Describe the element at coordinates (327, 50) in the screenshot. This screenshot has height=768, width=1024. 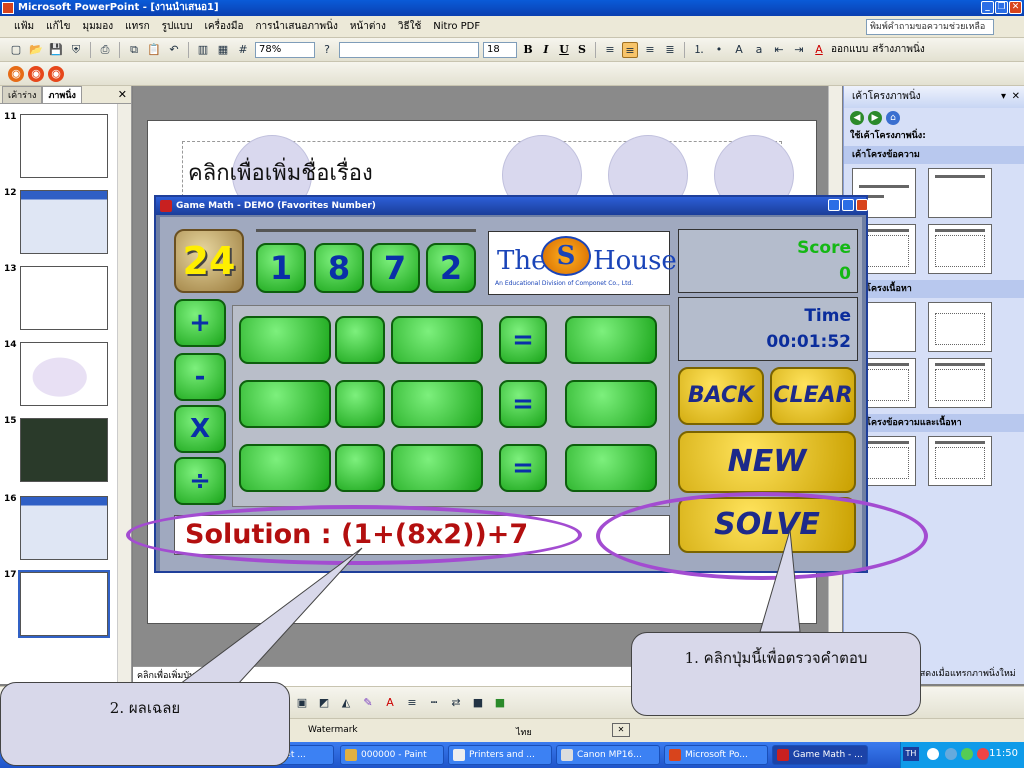
I see `help-icon: ?` at that location.